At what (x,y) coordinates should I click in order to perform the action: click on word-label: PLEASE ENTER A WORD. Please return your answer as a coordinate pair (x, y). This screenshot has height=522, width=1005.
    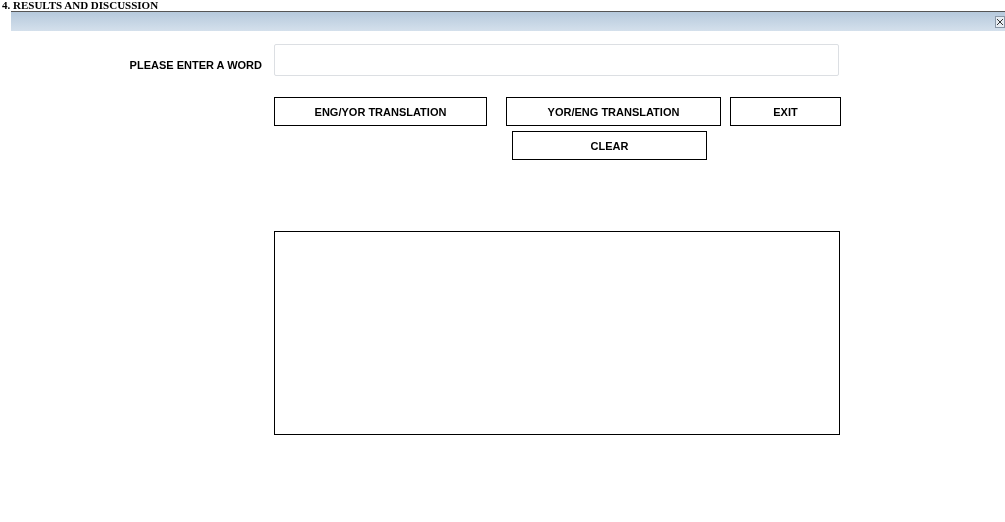
    Looking at the image, I should click on (195, 65).